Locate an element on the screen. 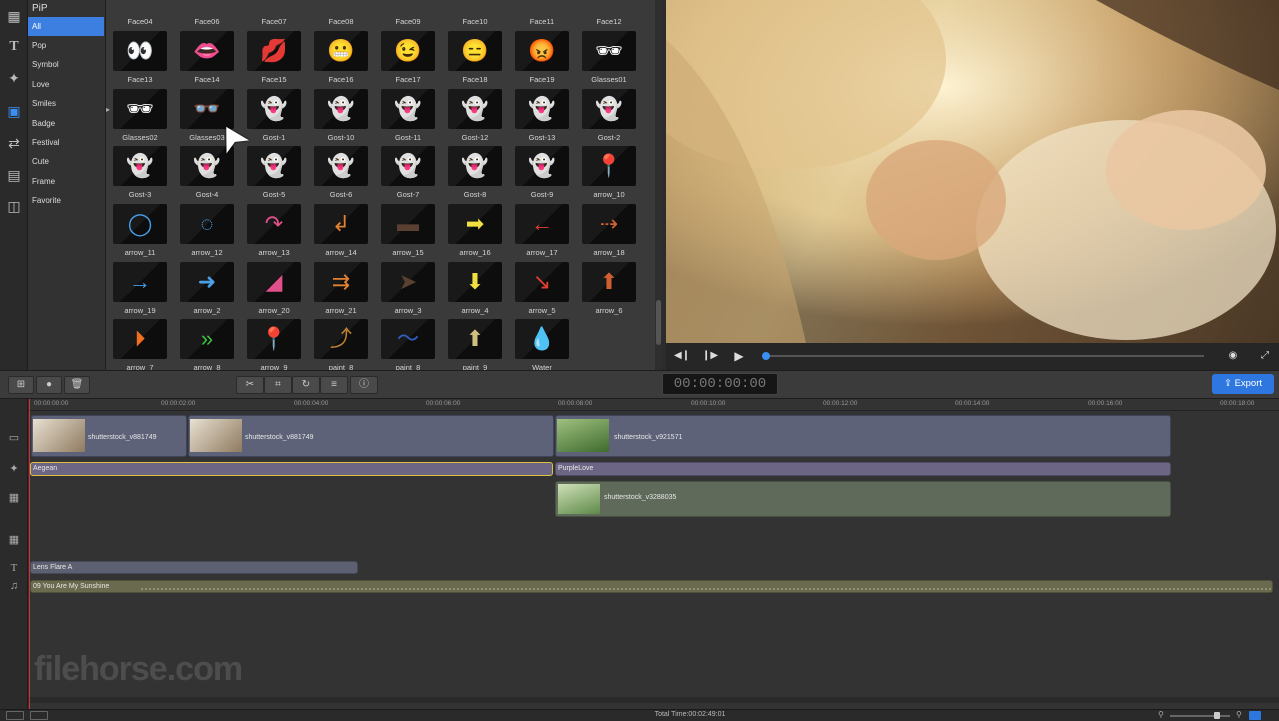 The height and width of the screenshot is (721, 1279). export-button: ⇪ Export is located at coordinates (1243, 384).